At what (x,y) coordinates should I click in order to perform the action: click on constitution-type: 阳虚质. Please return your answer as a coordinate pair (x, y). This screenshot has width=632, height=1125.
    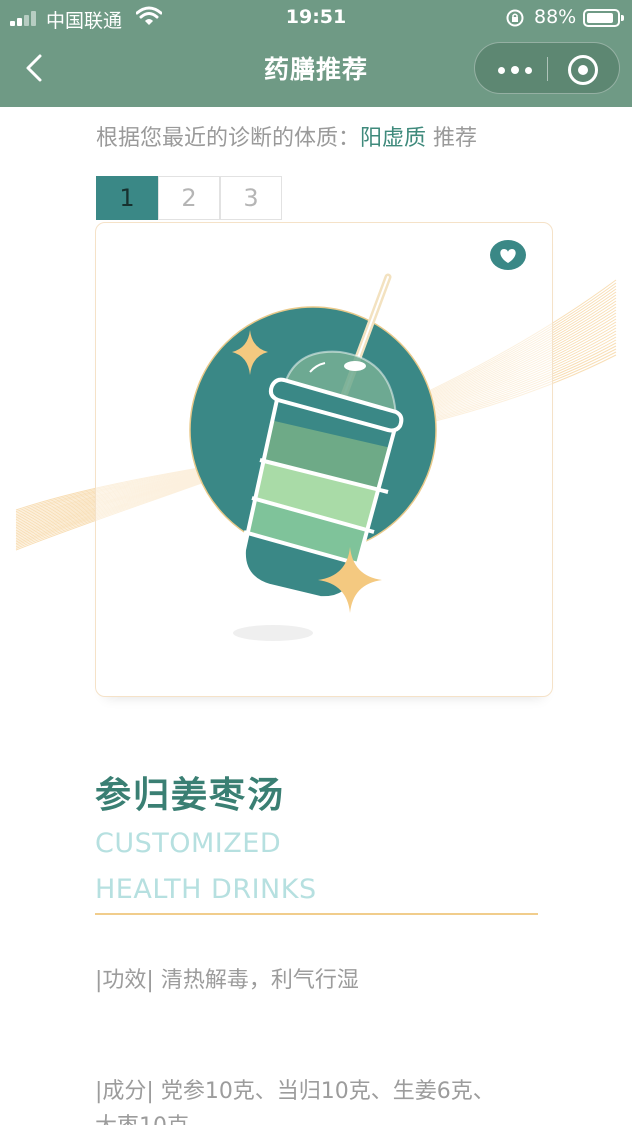
    Looking at the image, I should click on (393, 138).